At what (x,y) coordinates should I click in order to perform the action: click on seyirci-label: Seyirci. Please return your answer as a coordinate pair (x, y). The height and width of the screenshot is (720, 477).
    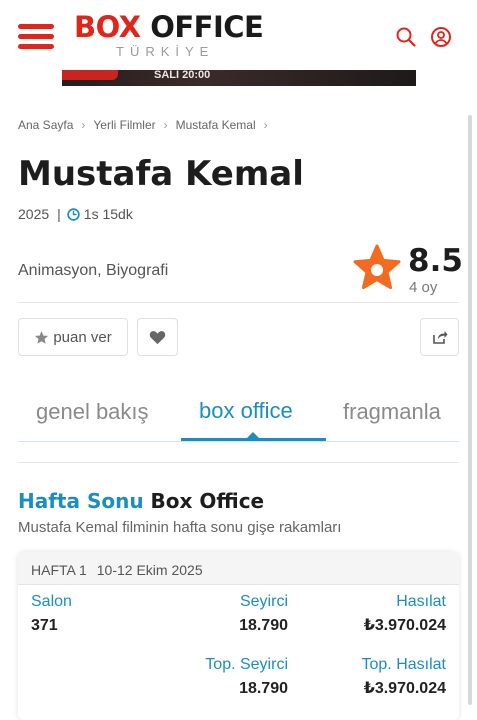
    Looking at the image, I should click on (263, 601).